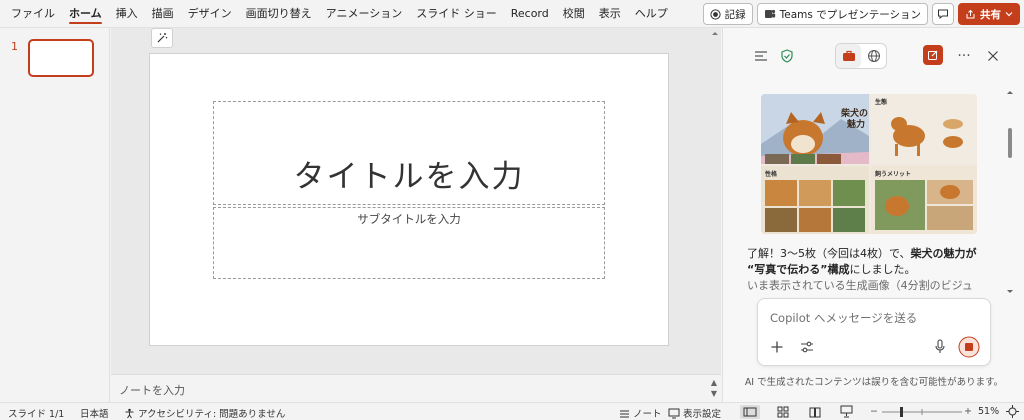 The height and width of the screenshot is (420, 1024). What do you see at coordinates (624, 413) in the screenshot?
I see `notes-icon` at bounding box center [624, 413].